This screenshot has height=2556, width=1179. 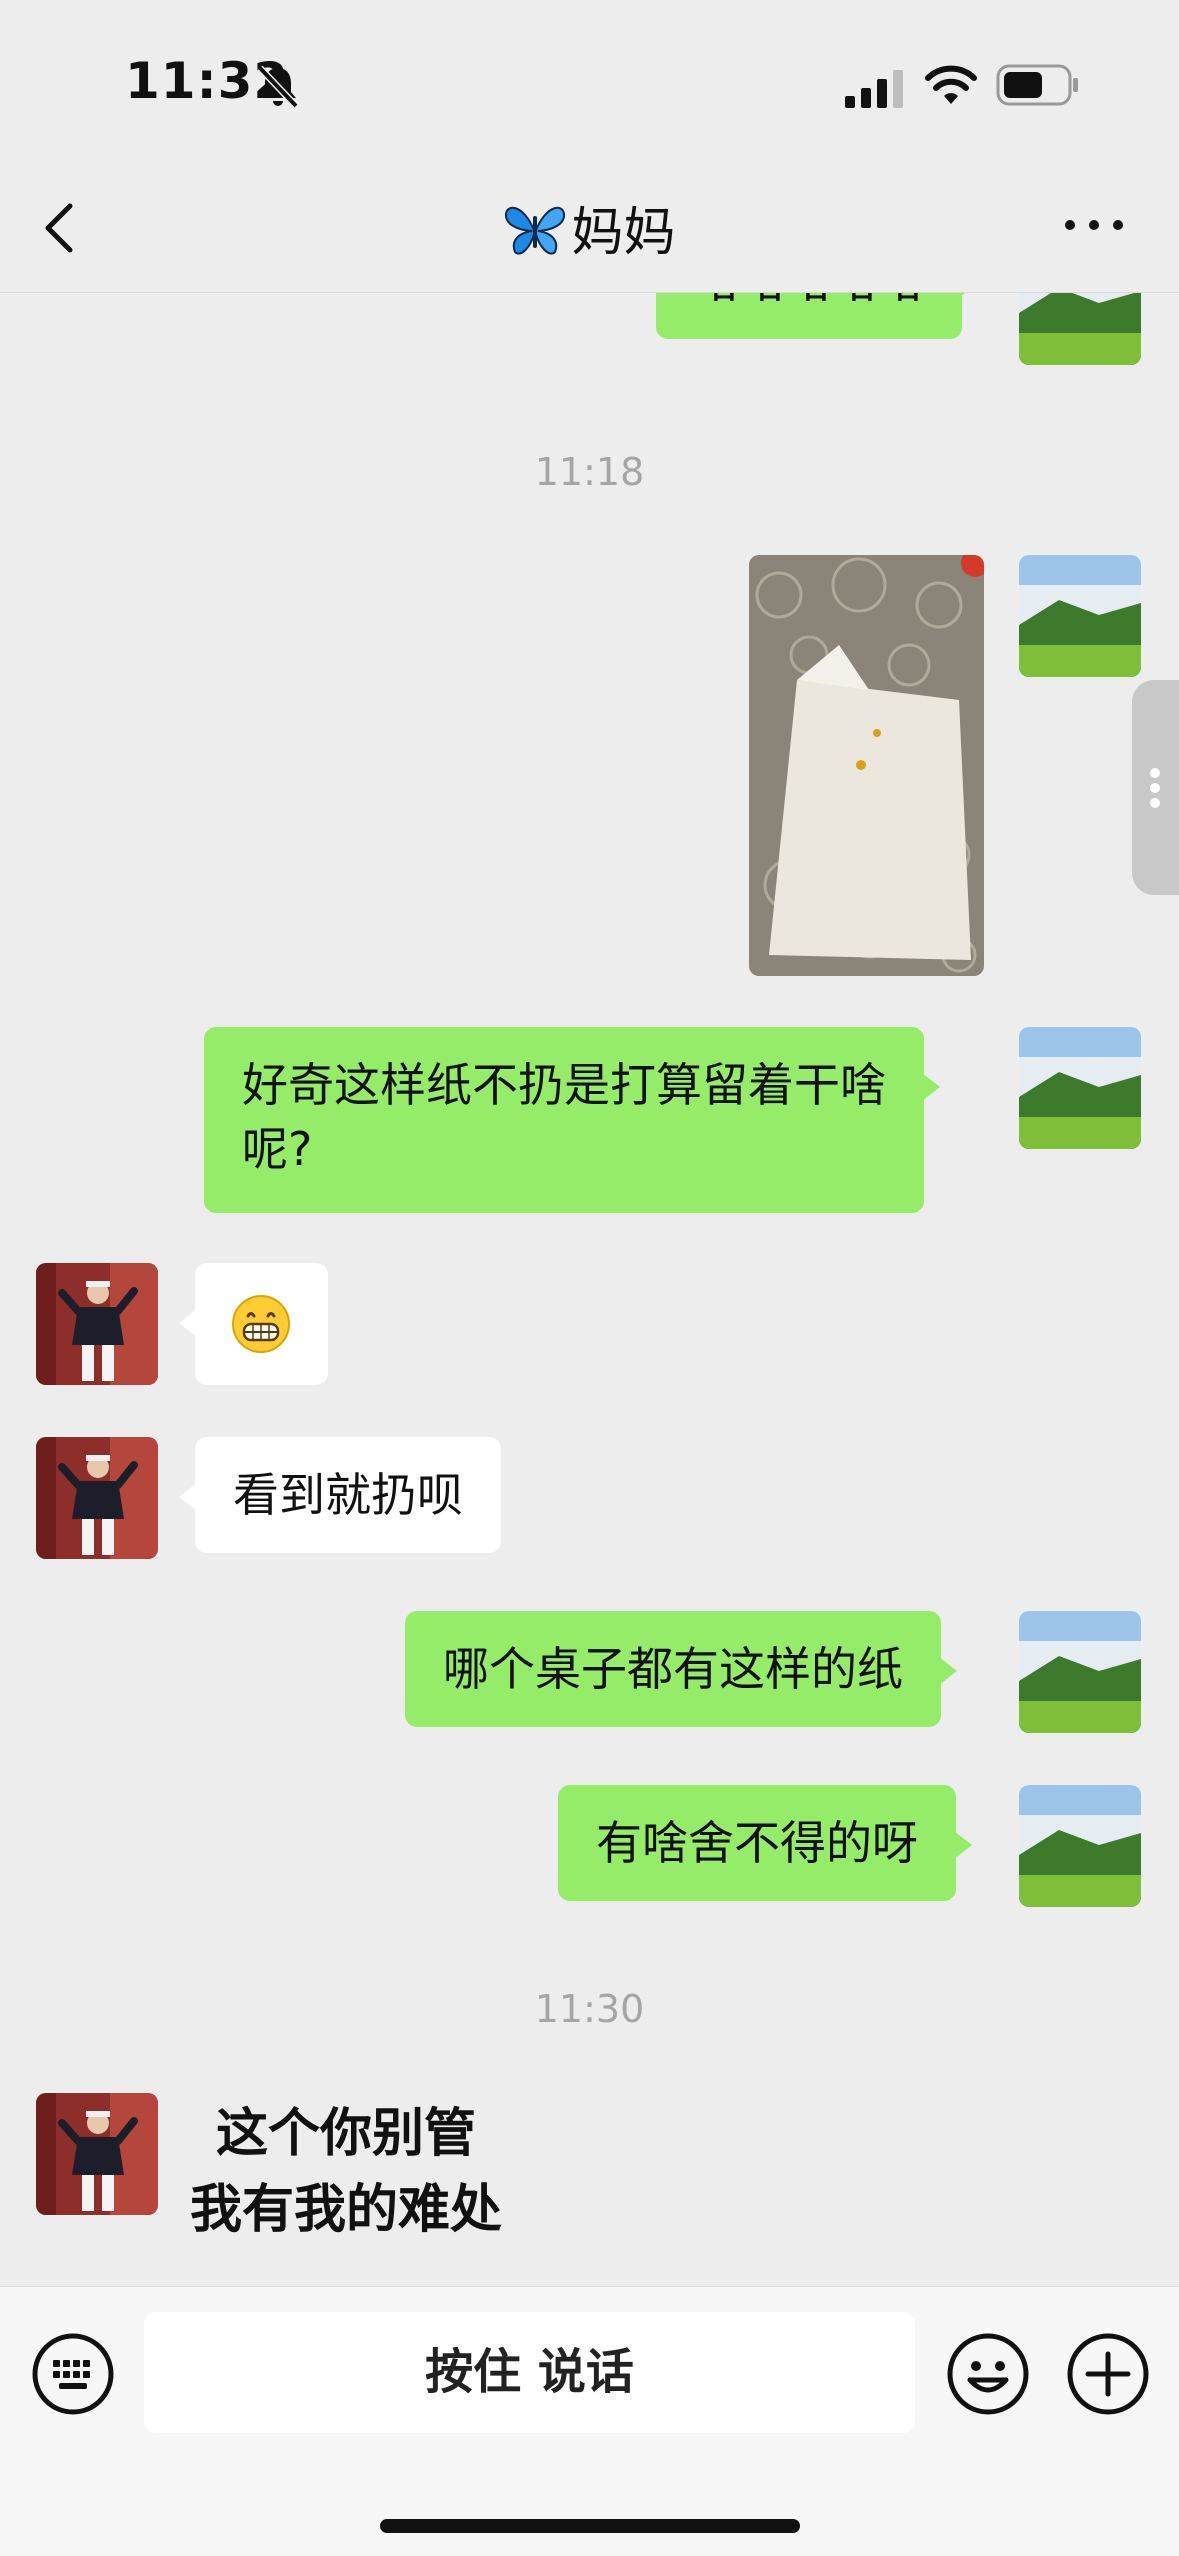 I want to click on floating-window-handle, so click(x=1155, y=787).